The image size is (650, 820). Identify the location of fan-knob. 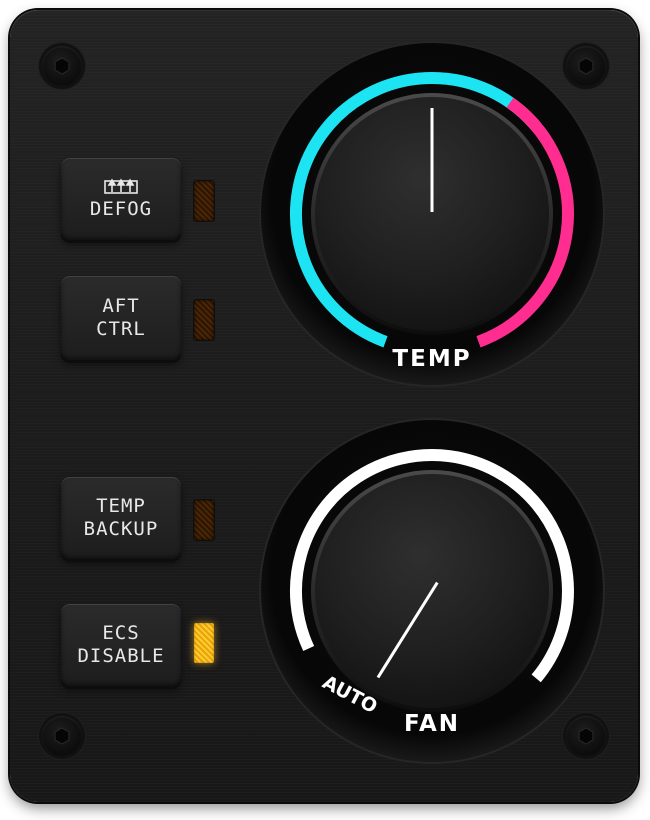
(432, 591).